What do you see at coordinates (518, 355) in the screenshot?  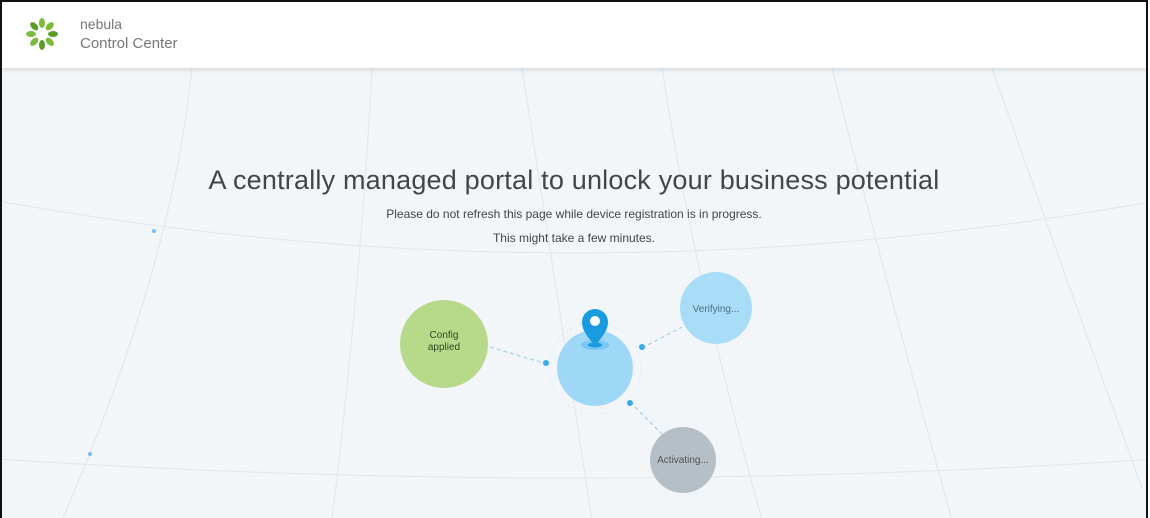 I see `connector-config` at bounding box center [518, 355].